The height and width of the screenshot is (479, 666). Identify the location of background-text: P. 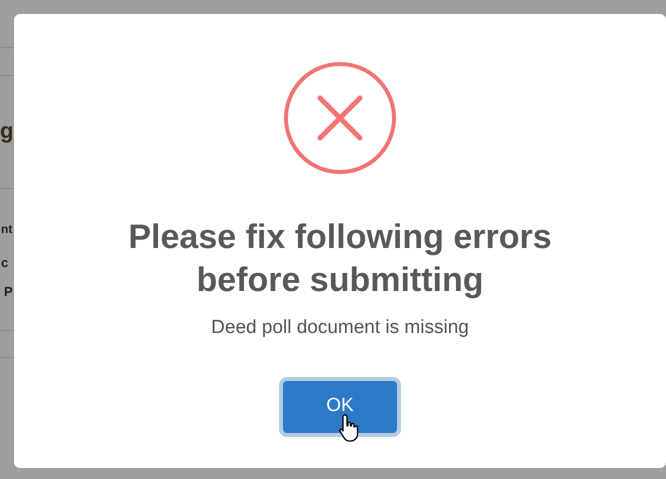
(8, 291).